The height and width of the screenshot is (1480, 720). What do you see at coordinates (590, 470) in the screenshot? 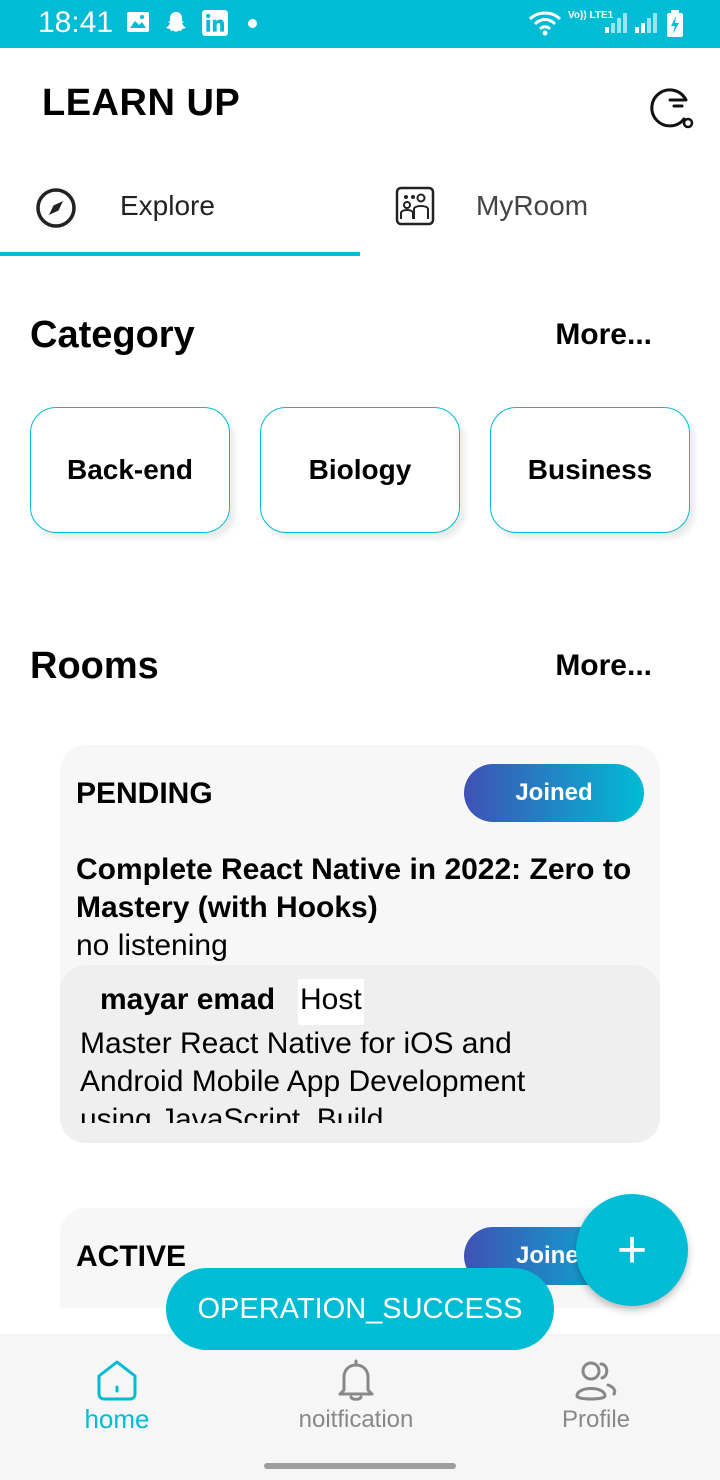
I see `category-chip-business: Business` at bounding box center [590, 470].